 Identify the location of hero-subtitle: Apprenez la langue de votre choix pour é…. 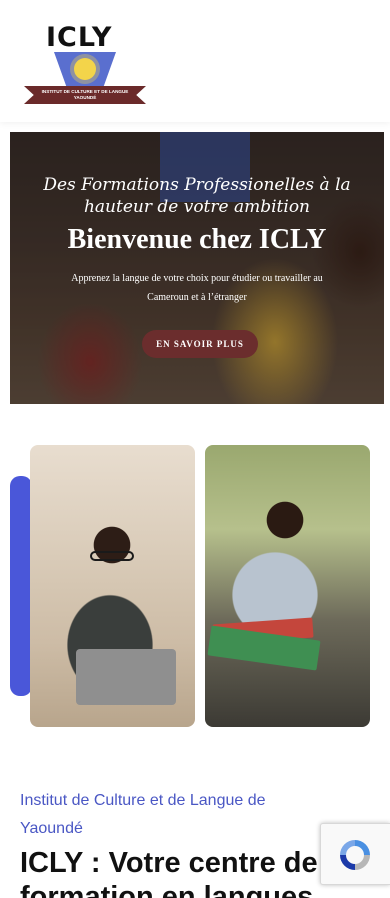
(197, 288).